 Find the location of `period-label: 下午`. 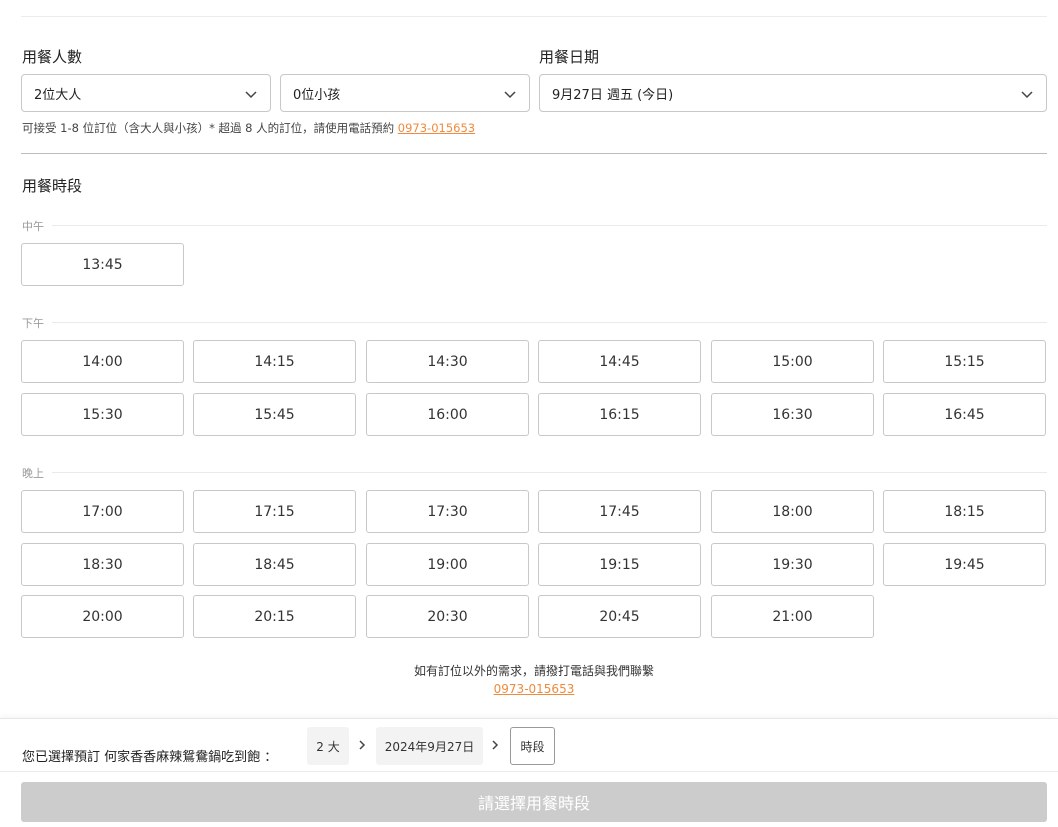

period-label: 下午 is located at coordinates (37, 323).